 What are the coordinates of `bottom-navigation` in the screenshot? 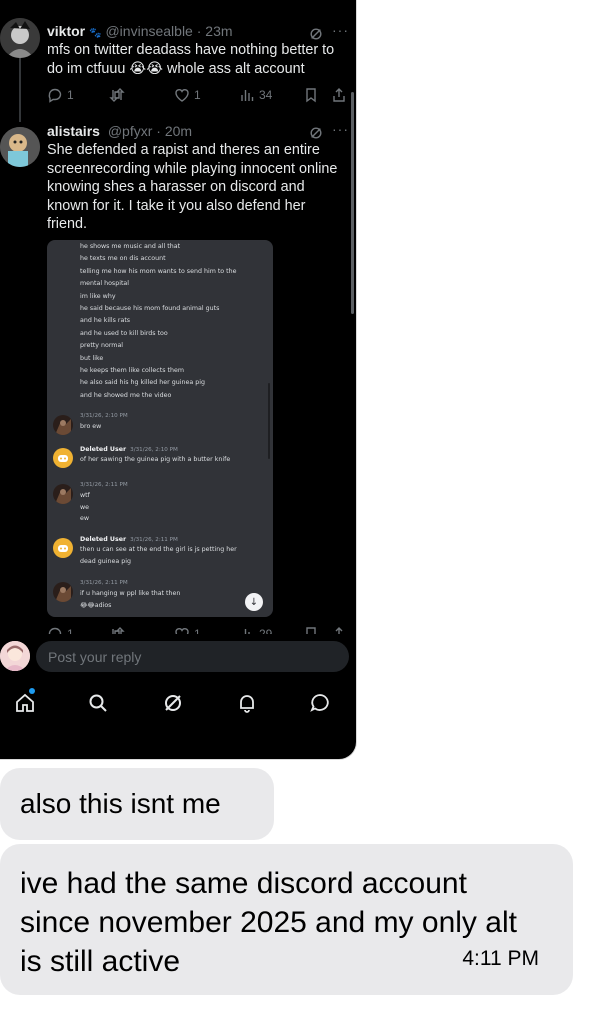 It's located at (178, 703).